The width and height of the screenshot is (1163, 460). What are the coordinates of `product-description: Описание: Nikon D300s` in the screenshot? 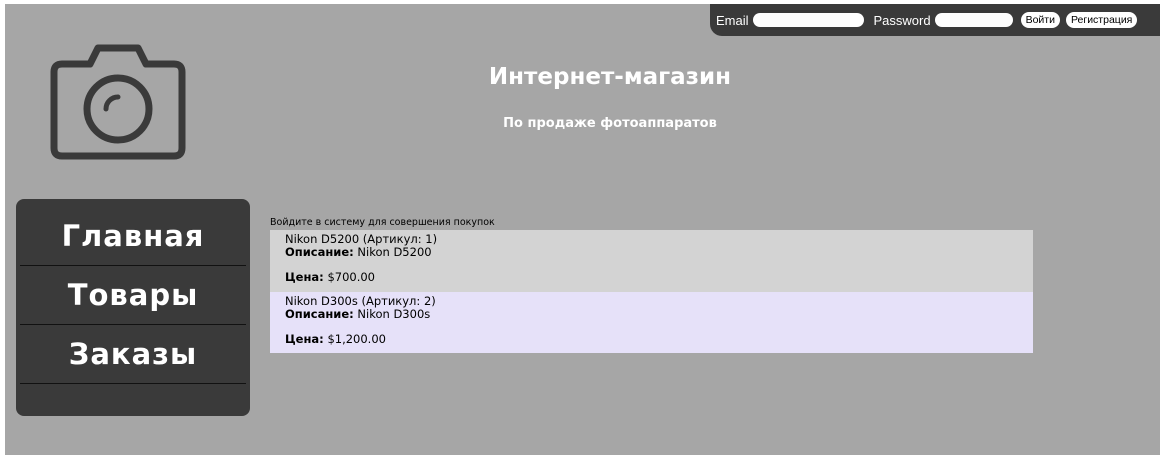 It's located at (659, 314).